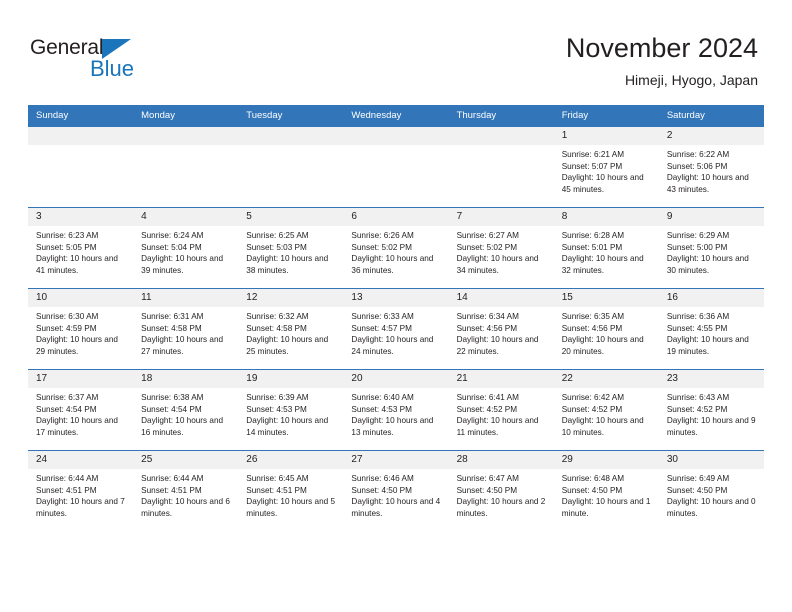 This screenshot has height=612, width=792. Describe the element at coordinates (592, 166) in the screenshot. I see `sunset-text: Sunset: 5:07 PM` at that location.